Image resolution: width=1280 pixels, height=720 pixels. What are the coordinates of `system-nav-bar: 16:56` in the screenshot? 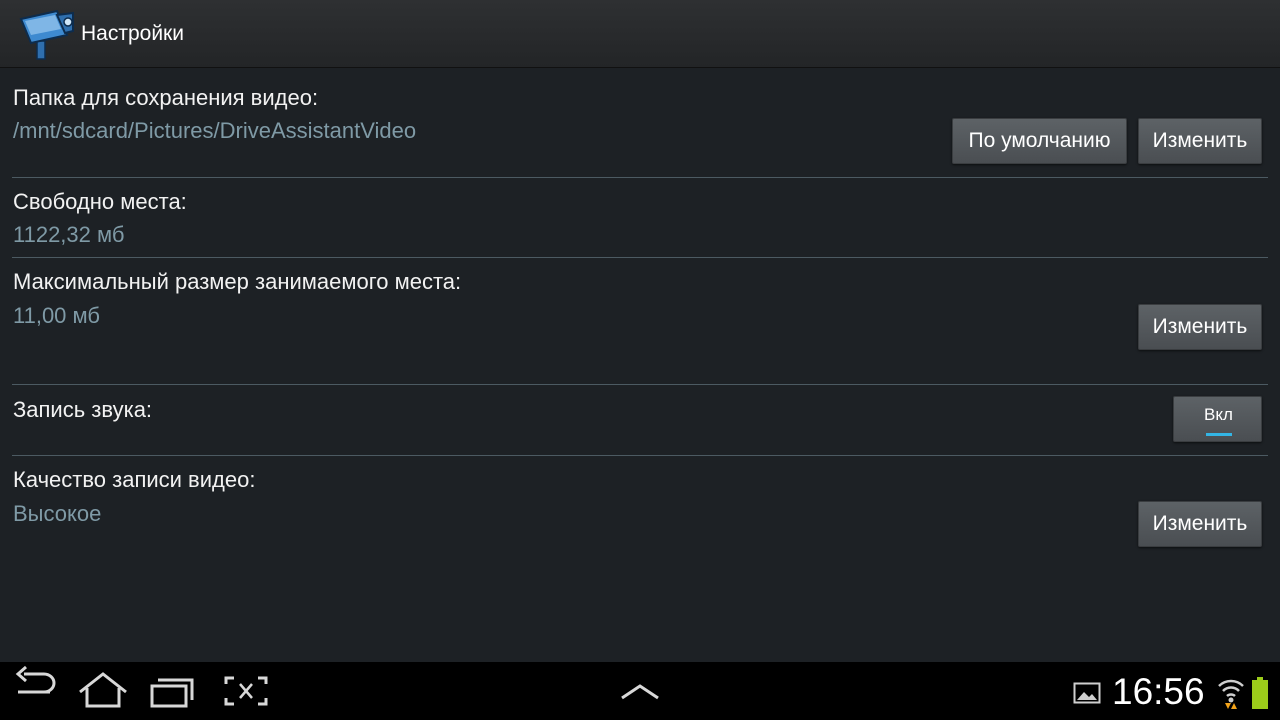 It's located at (640, 691).